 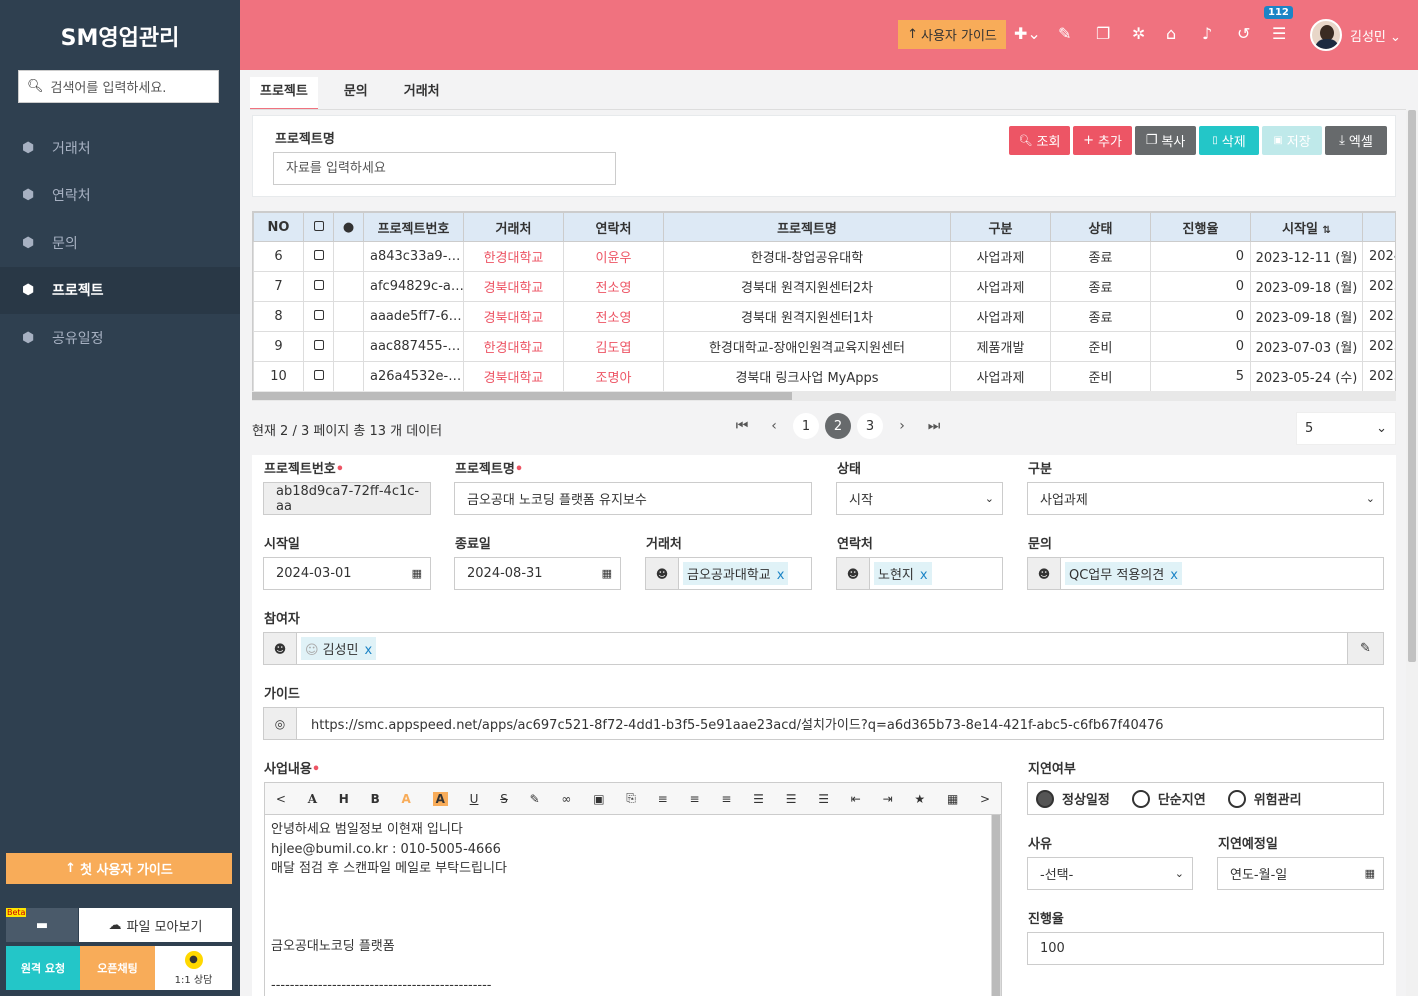 What do you see at coordinates (728, 573) in the screenshot?
I see `client-field: ☻ 금오공과대학교 x` at bounding box center [728, 573].